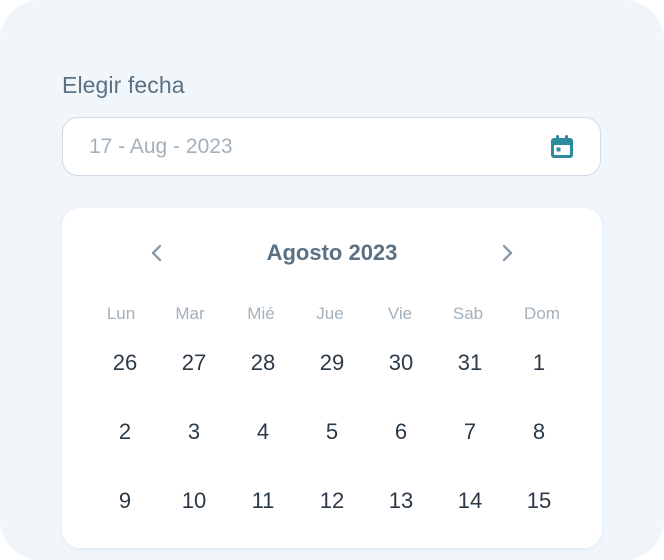 This screenshot has width=664, height=560. I want to click on calendar-day: 15, so click(539, 501).